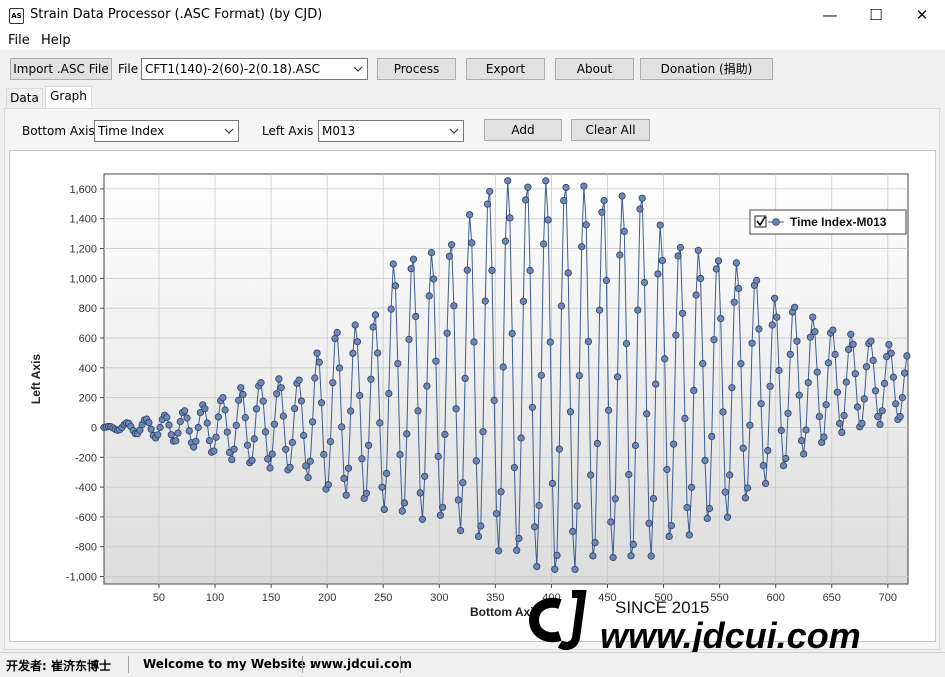  What do you see at coordinates (83, 279) in the screenshot?
I see `y-tick-label: 1,000` at bounding box center [83, 279].